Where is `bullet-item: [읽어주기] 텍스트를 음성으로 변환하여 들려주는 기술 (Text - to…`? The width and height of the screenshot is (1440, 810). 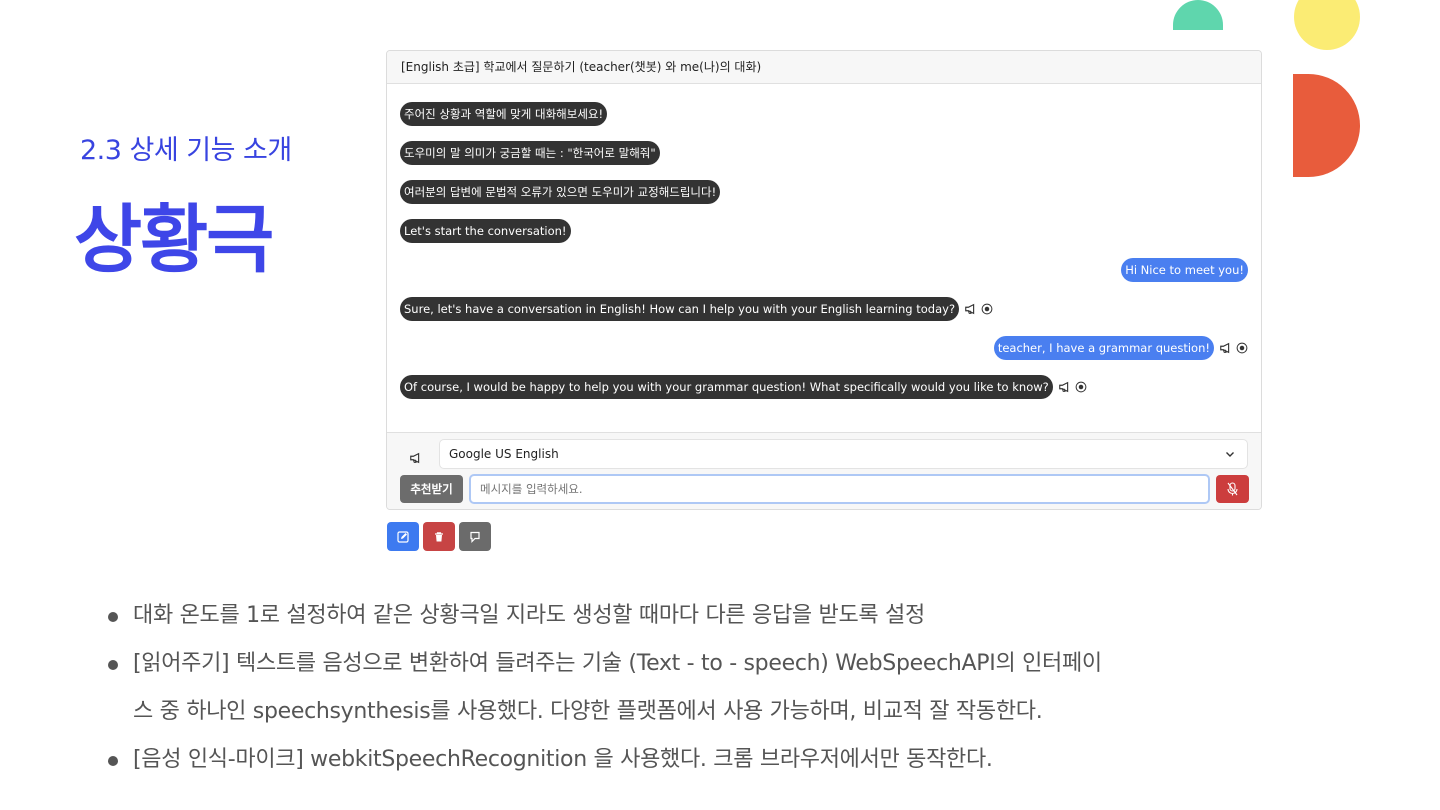
bullet-item: [읽어주기] 텍스트를 음성으로 변환하여 들려주는 기술 (Text - to… is located at coordinates (728, 688).